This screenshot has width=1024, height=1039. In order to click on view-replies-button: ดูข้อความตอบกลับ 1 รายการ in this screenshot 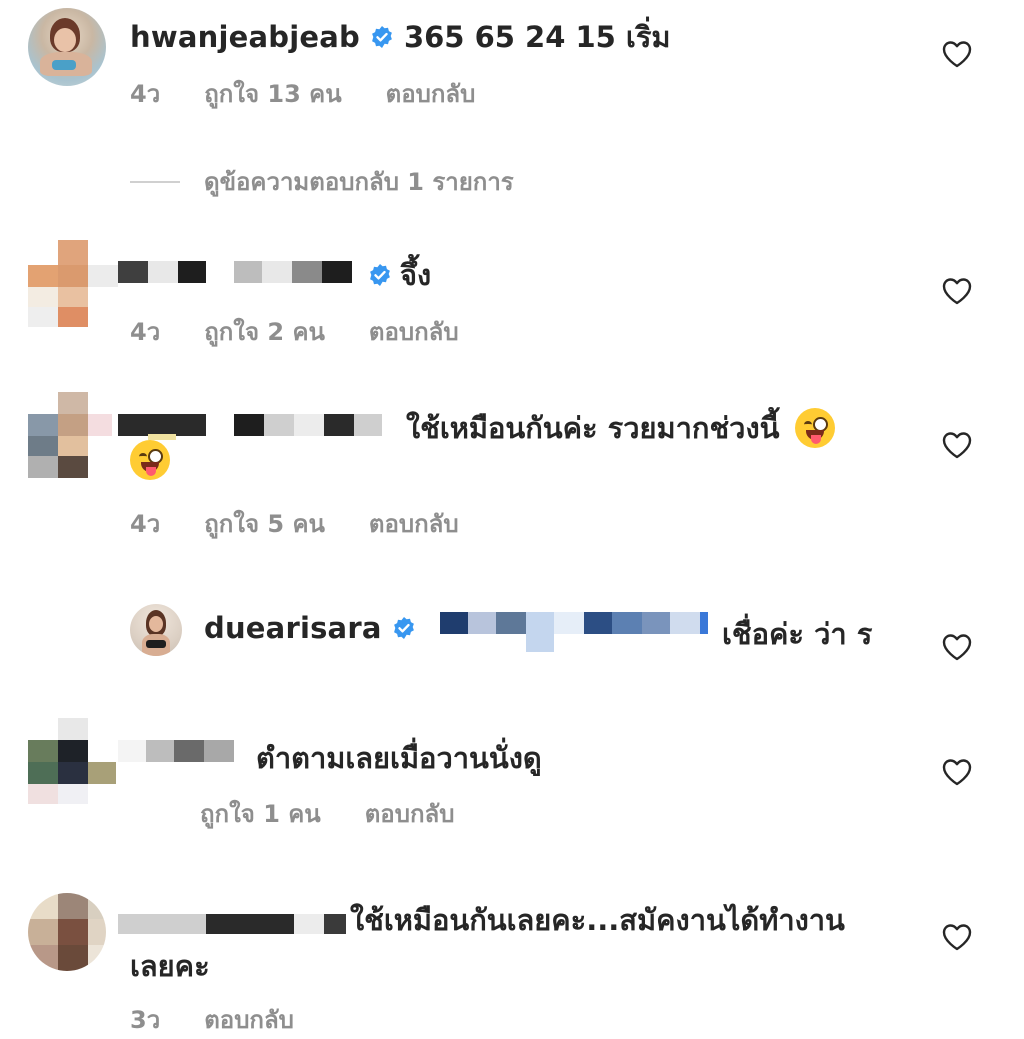, I will do `click(322, 181)`.